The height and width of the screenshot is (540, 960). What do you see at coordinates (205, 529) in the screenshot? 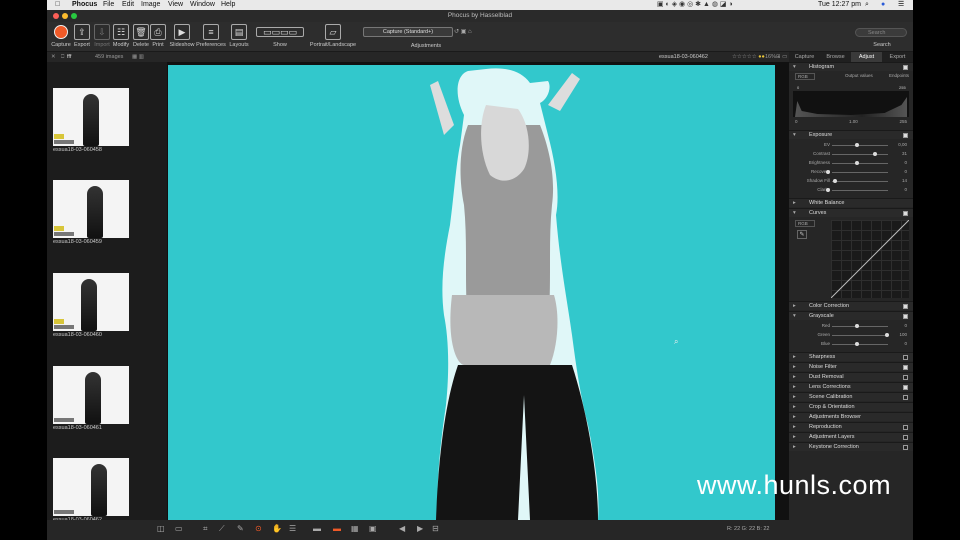
I see `crop-tool-icon: ⌗` at bounding box center [205, 529].